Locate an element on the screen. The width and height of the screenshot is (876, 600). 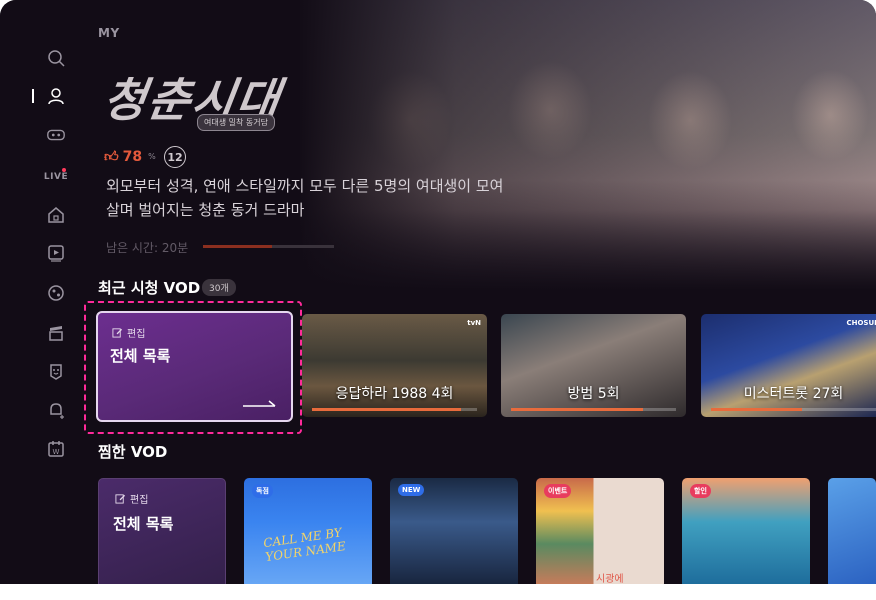
thumbs-up-icon: 👍︎ is located at coordinates (111, 157).